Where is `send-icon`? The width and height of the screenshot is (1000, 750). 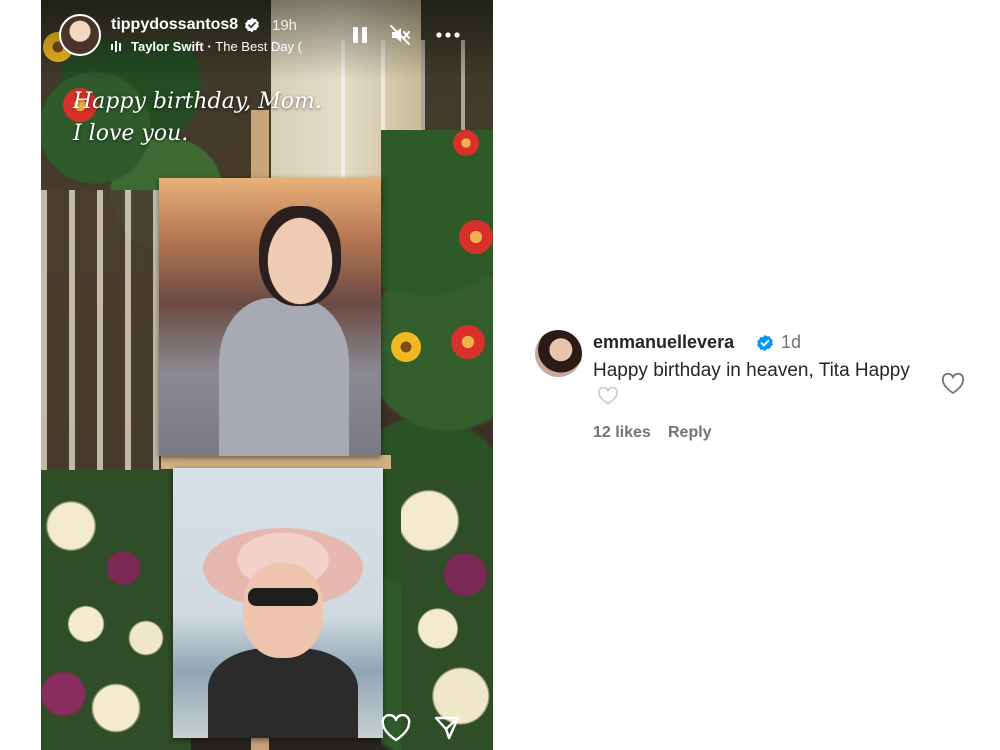
send-icon is located at coordinates (447, 728).